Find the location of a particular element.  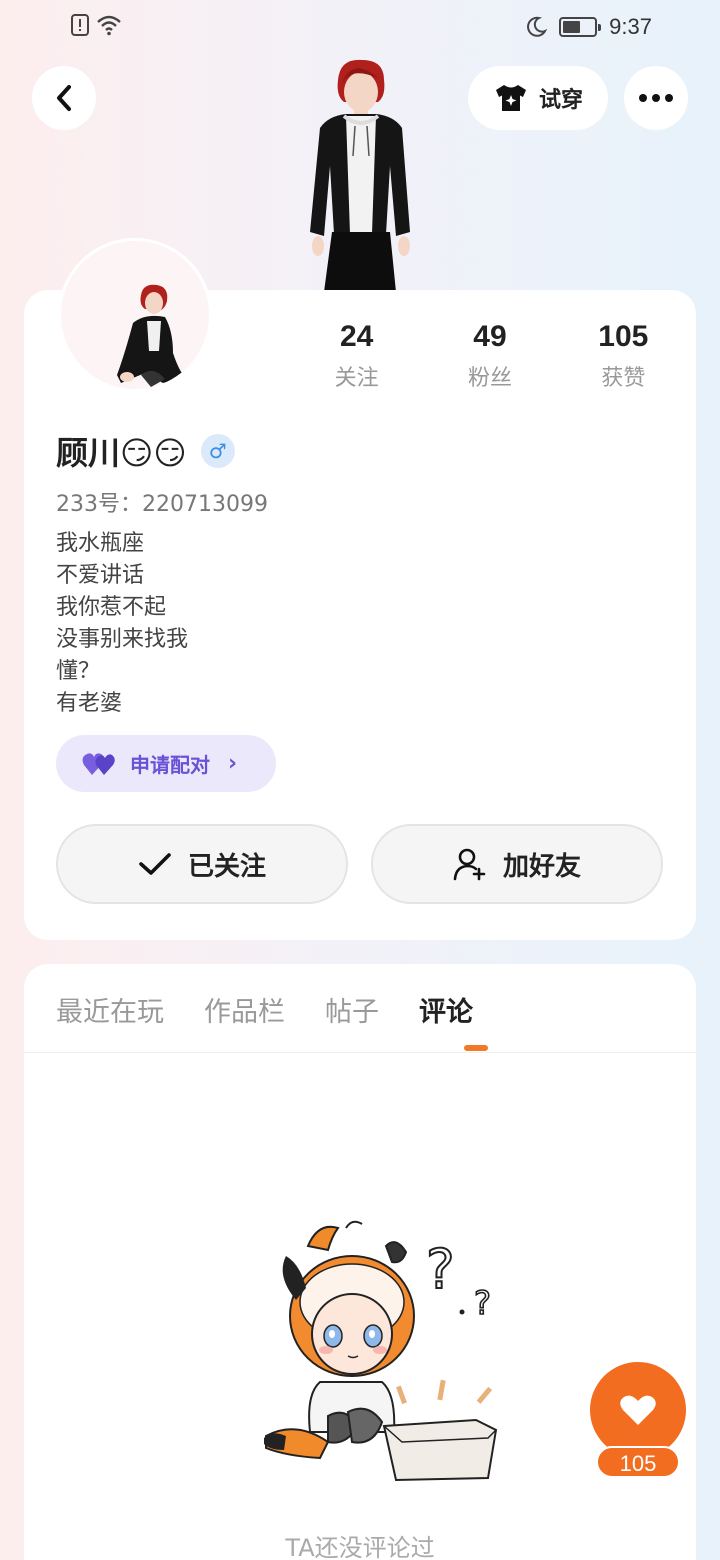

status-bar: 9:37 is located at coordinates (360, 28).